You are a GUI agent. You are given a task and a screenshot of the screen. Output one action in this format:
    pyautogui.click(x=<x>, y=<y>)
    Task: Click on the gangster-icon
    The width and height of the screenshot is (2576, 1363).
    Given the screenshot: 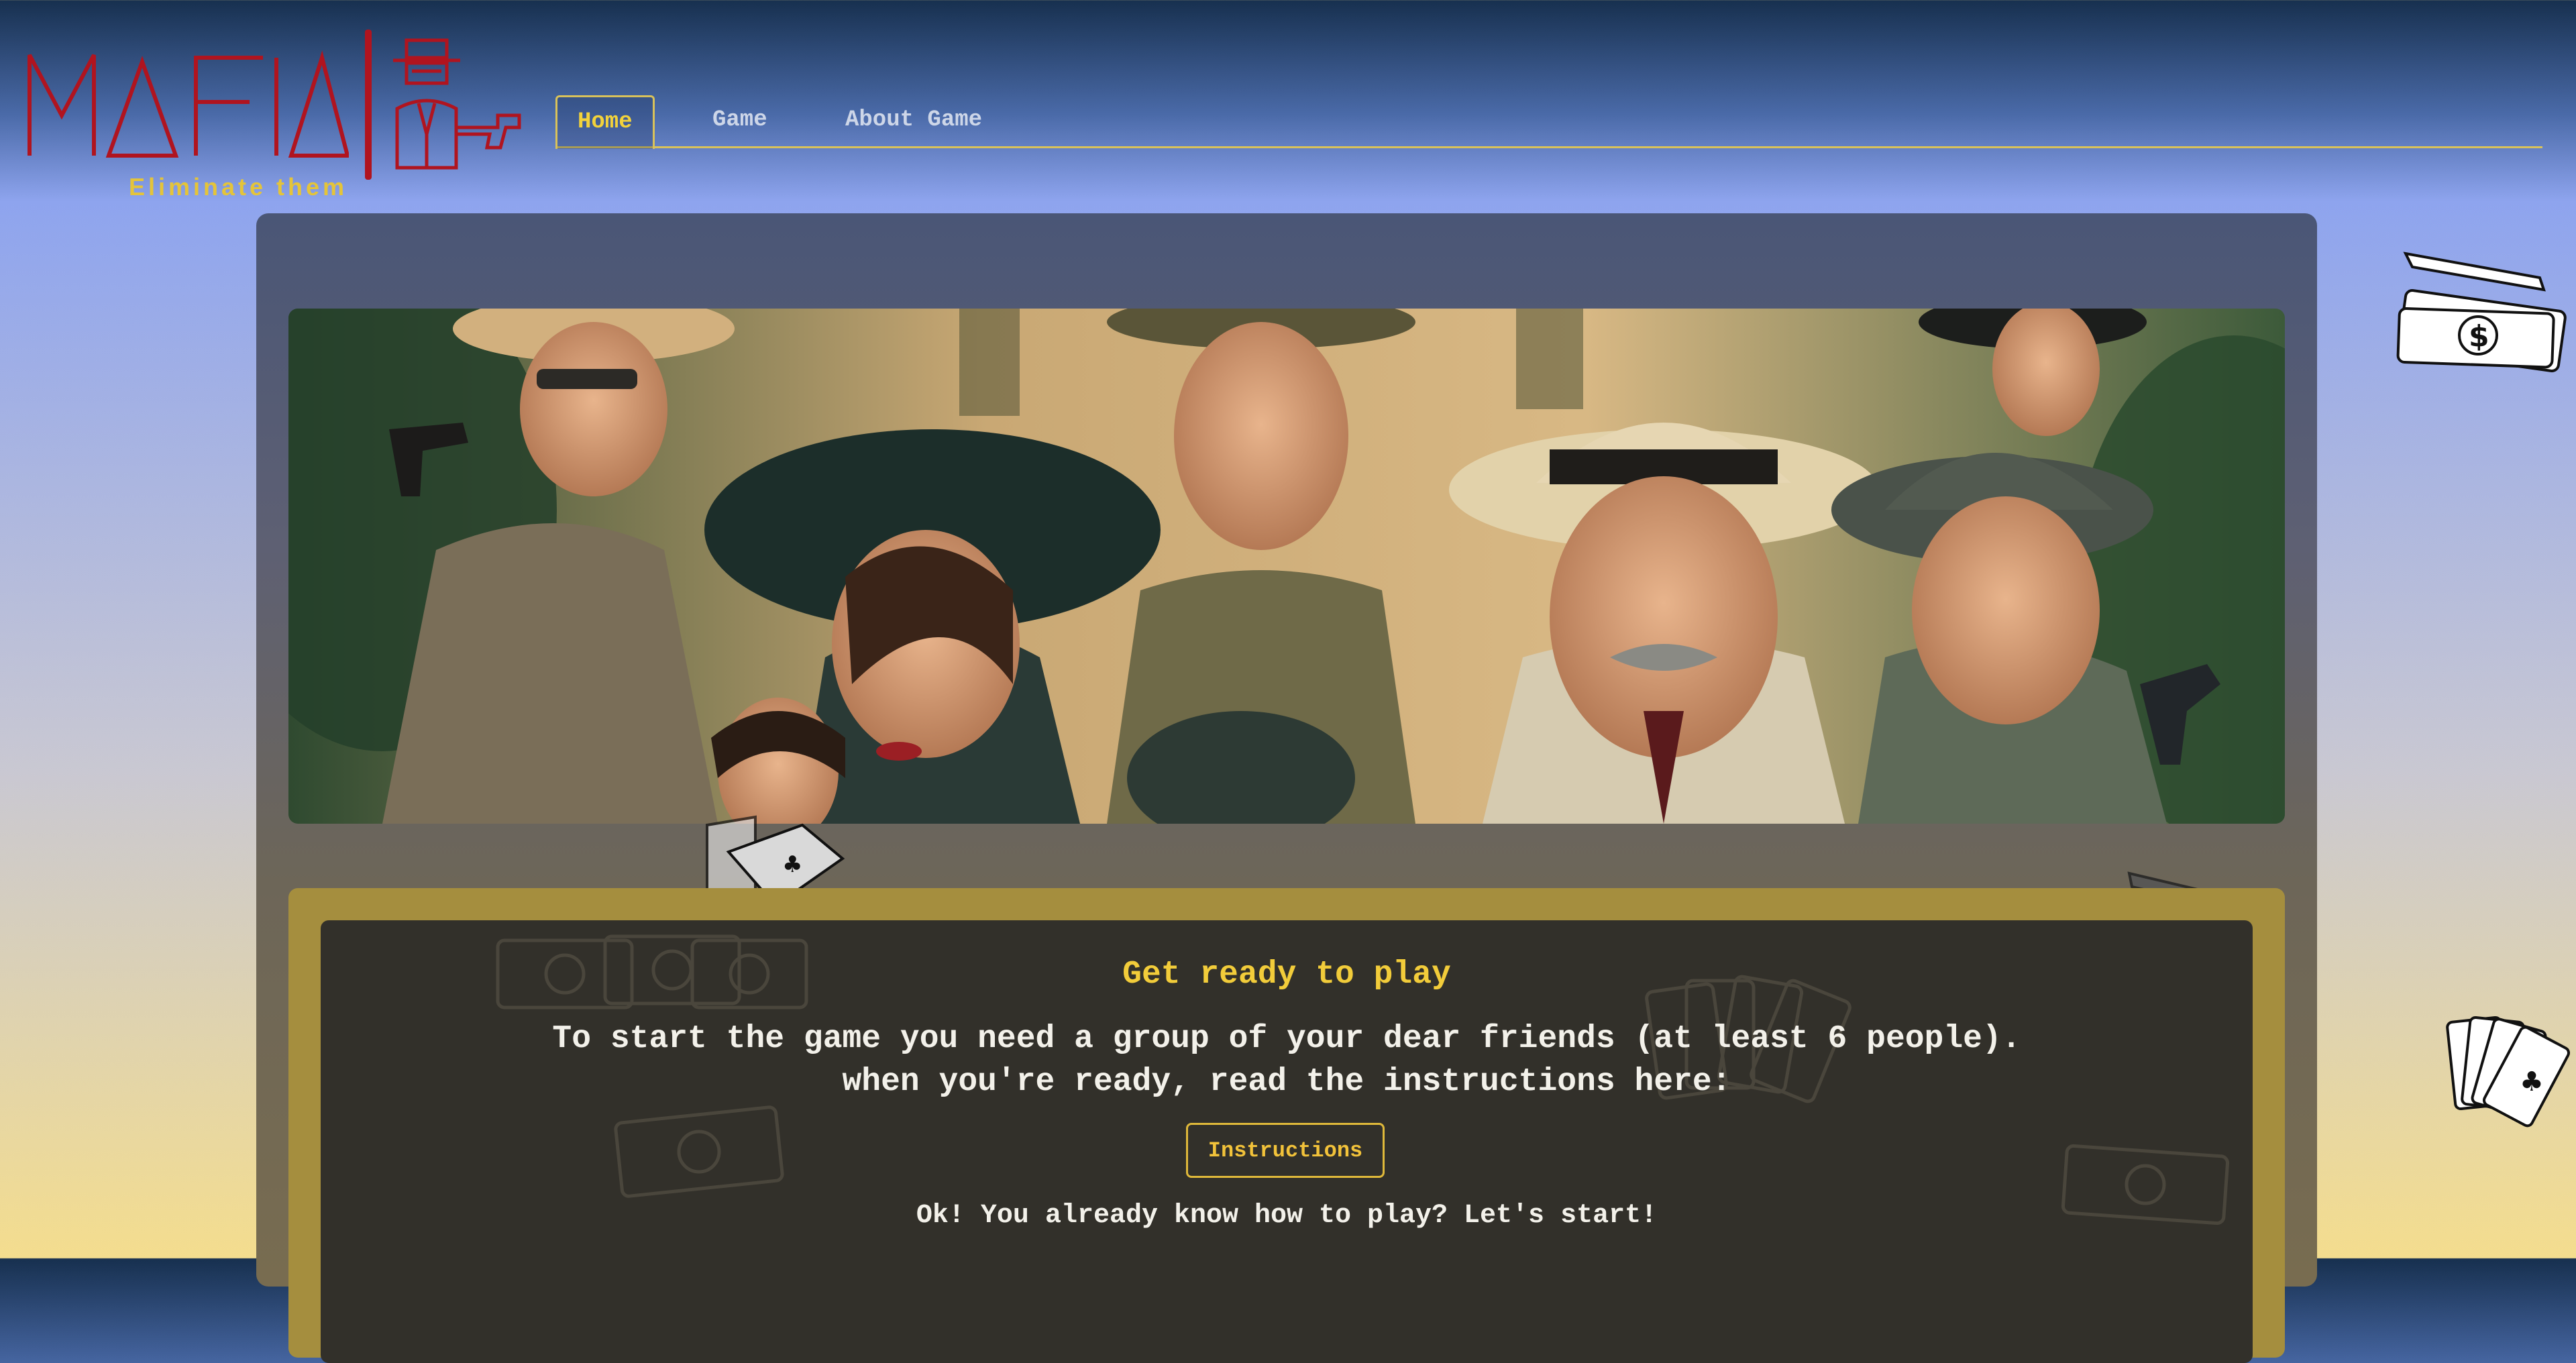 What is the action you would take?
    pyautogui.click(x=457, y=104)
    